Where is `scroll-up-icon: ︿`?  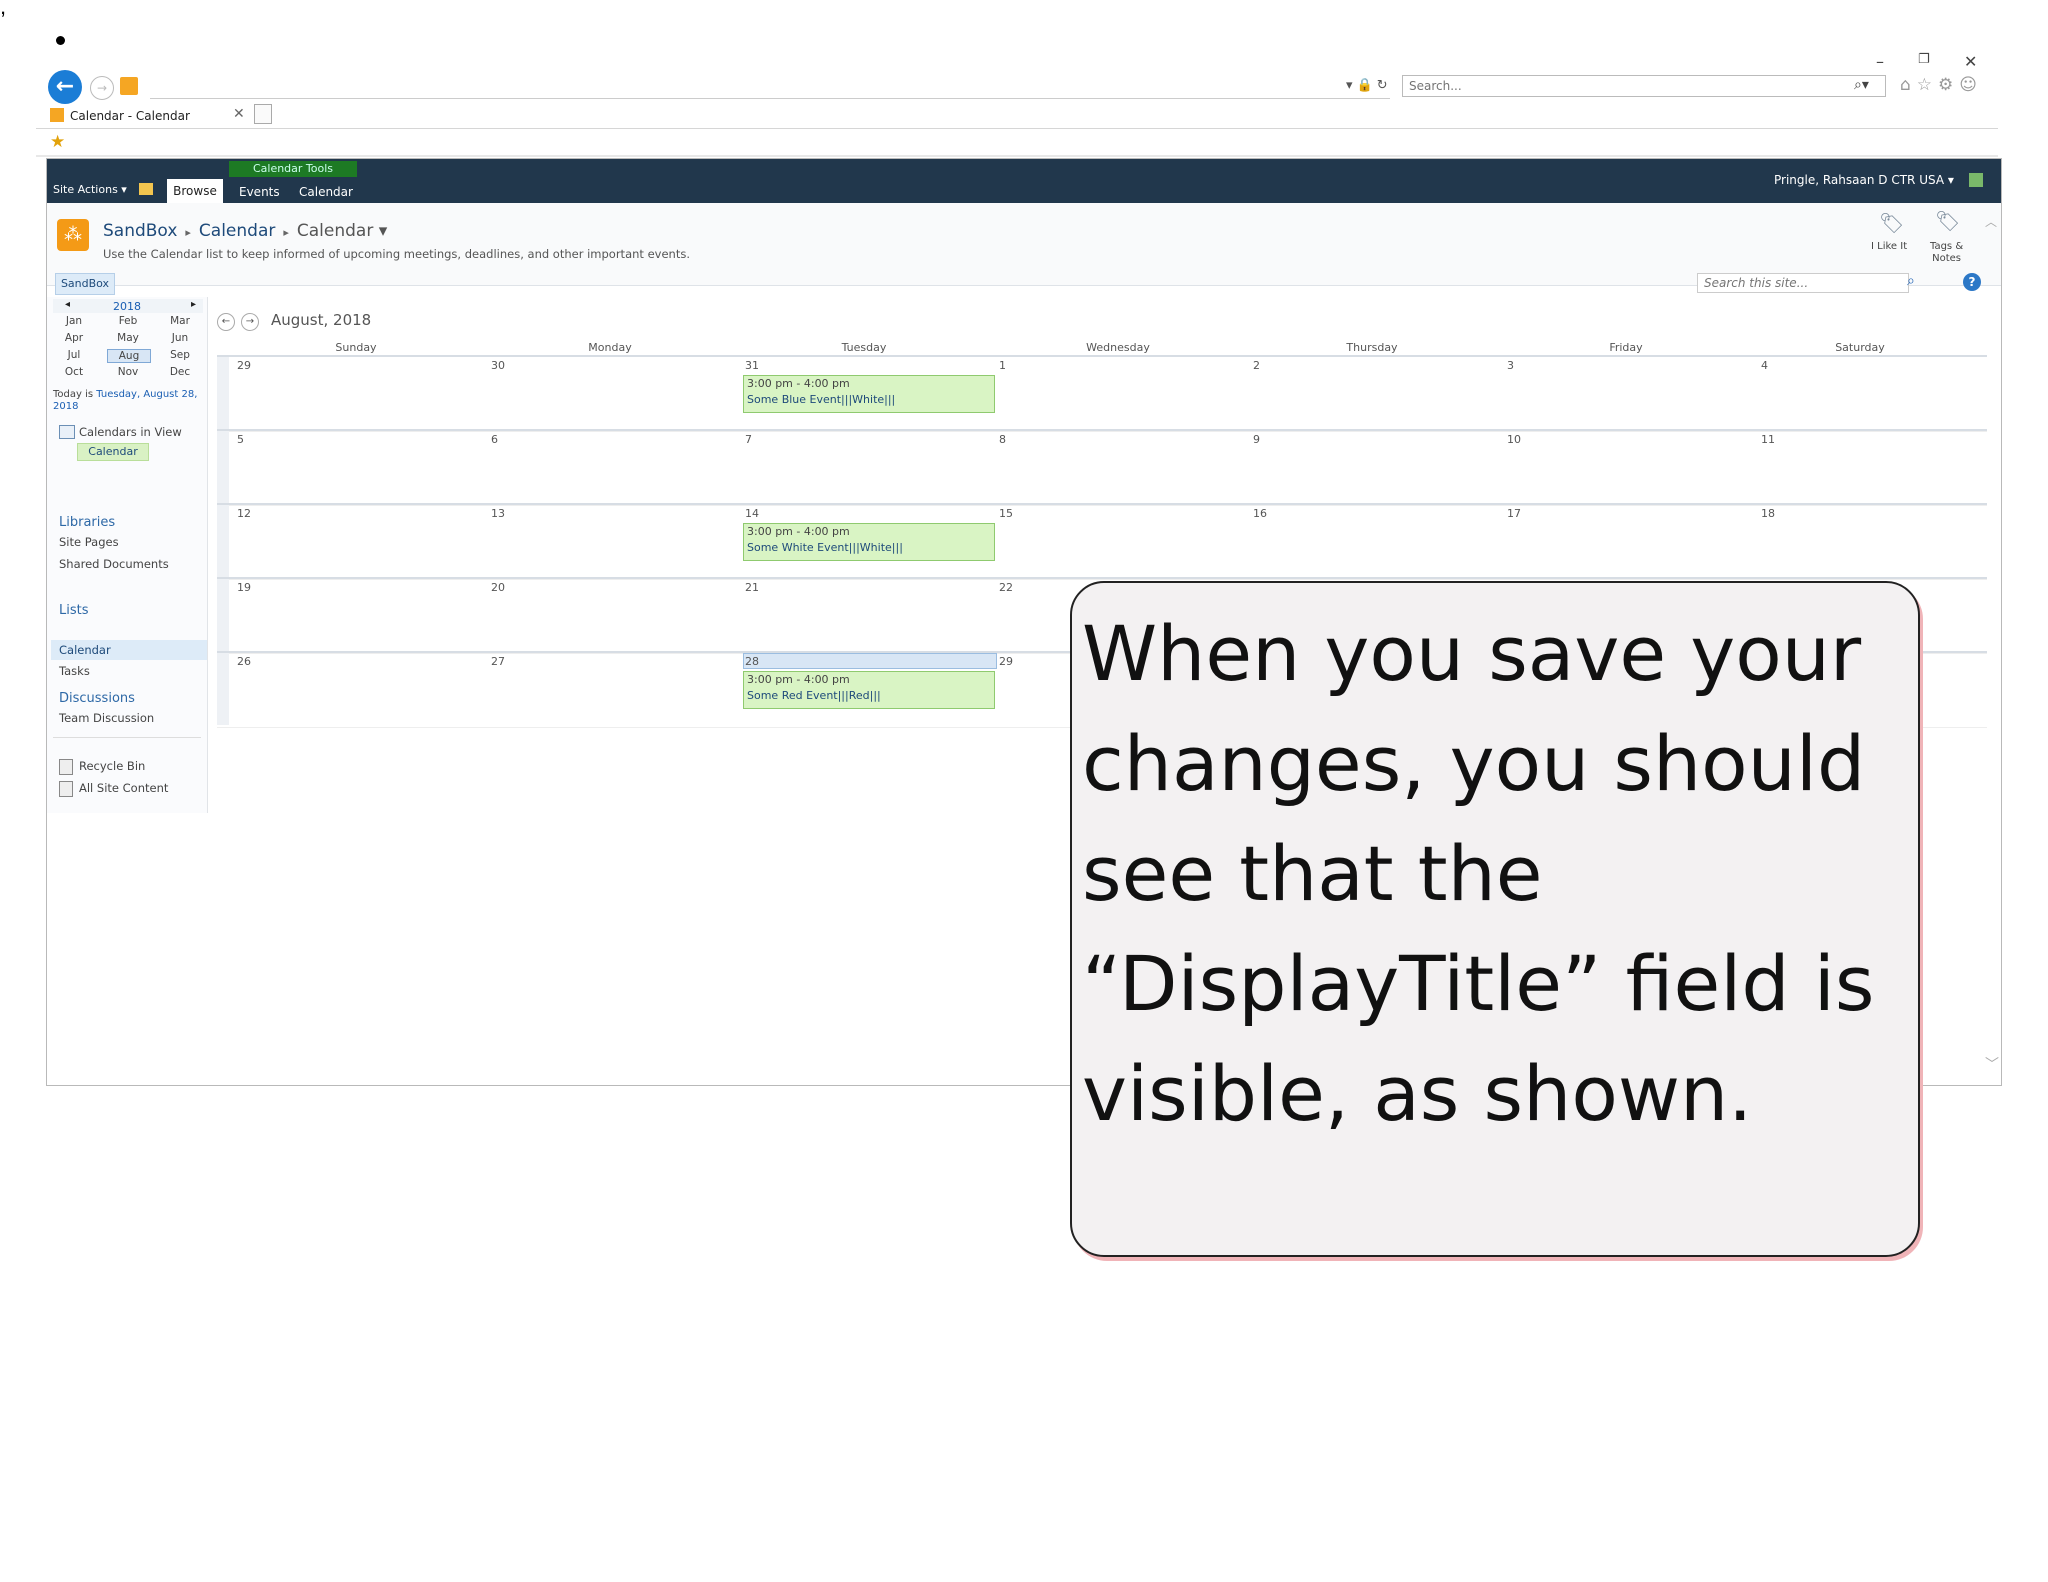
scroll-up-icon: ︿ is located at coordinates (1991, 221).